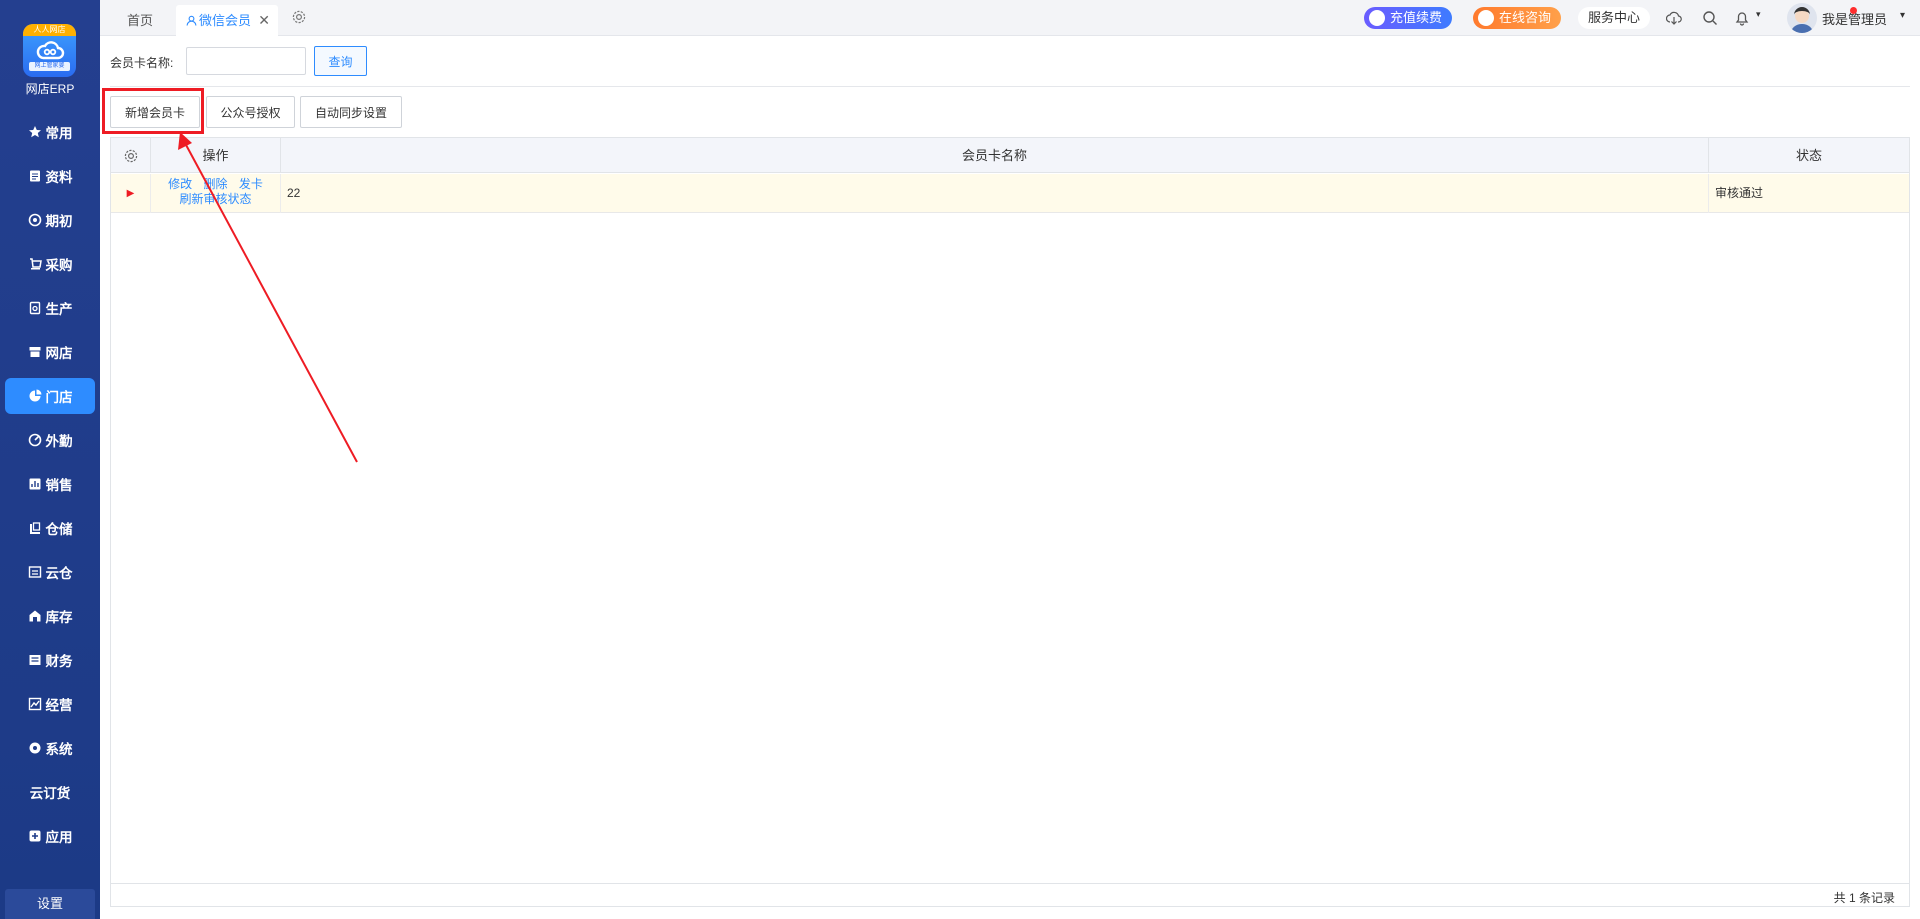 The image size is (1920, 919). Describe the element at coordinates (34, 616) in the screenshot. I see `inventory-icon` at that location.